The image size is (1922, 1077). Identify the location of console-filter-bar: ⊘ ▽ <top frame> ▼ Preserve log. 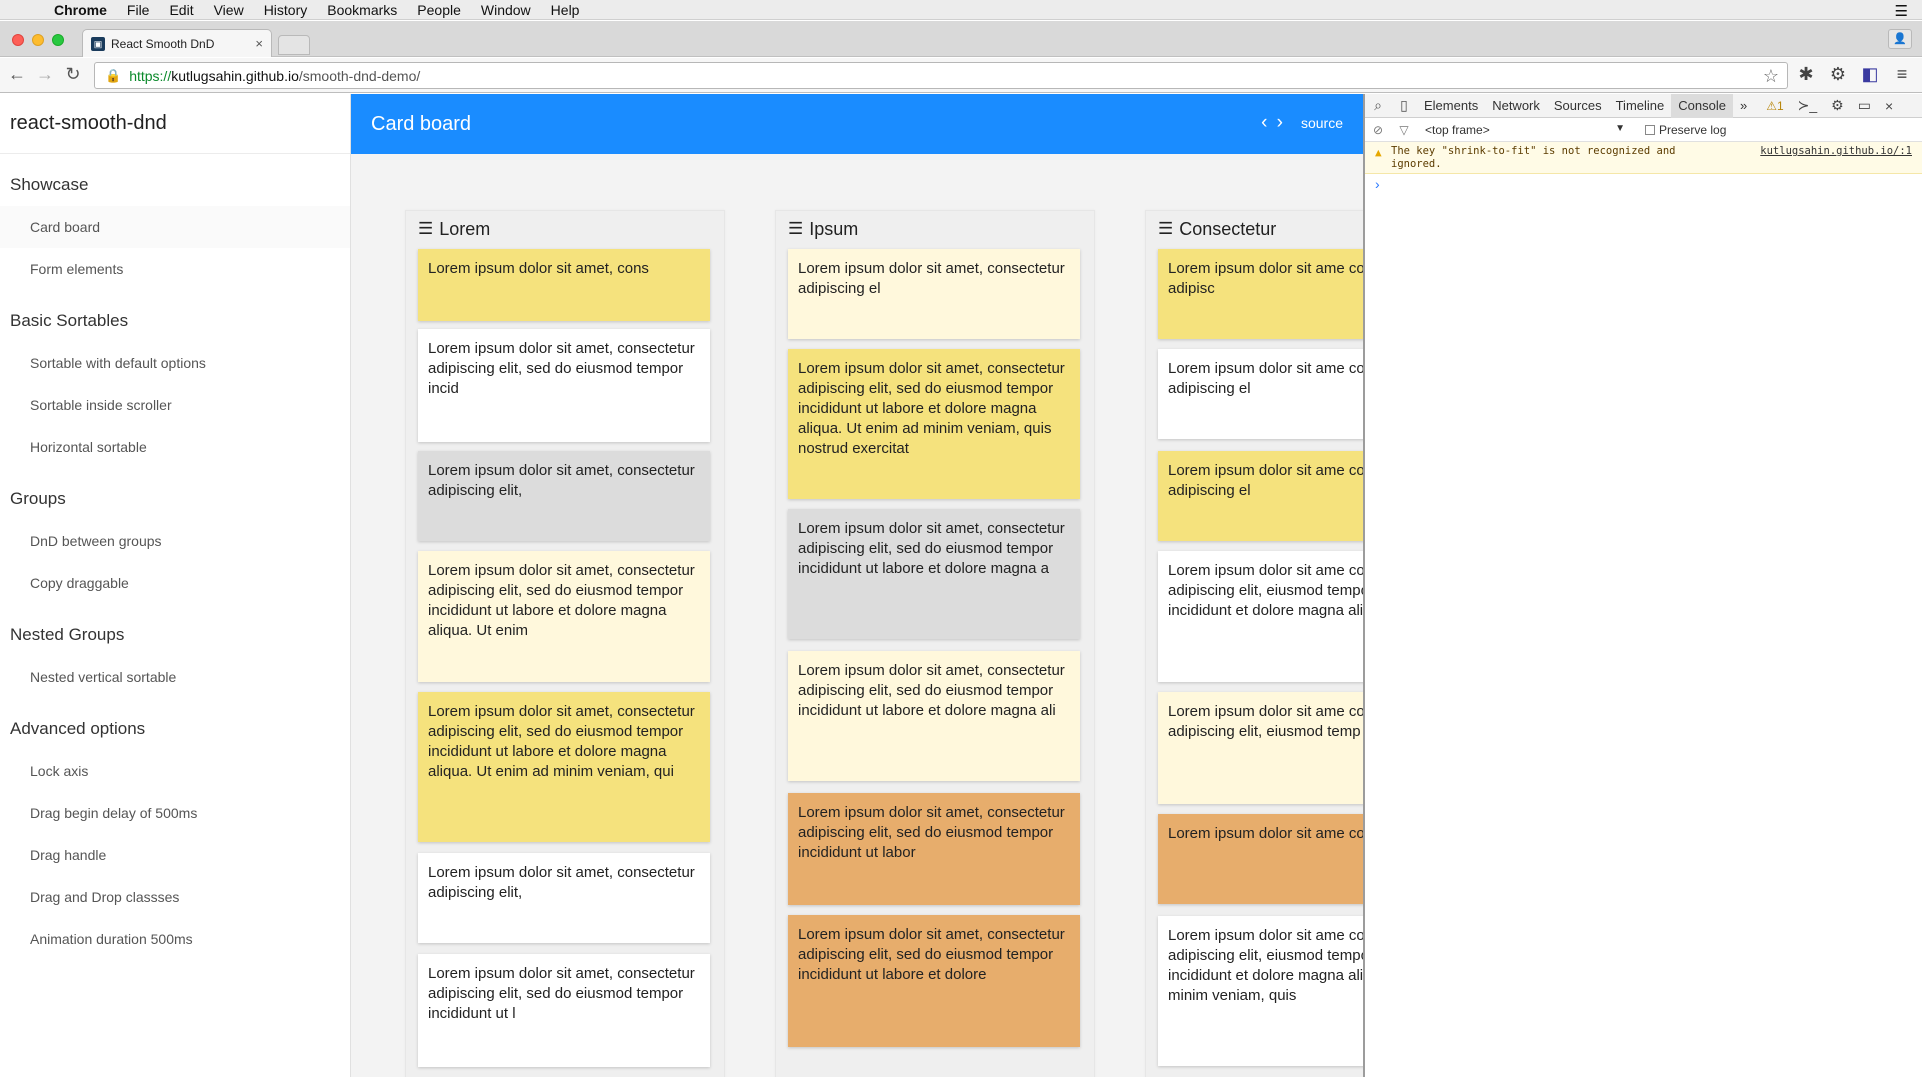
(1643, 130).